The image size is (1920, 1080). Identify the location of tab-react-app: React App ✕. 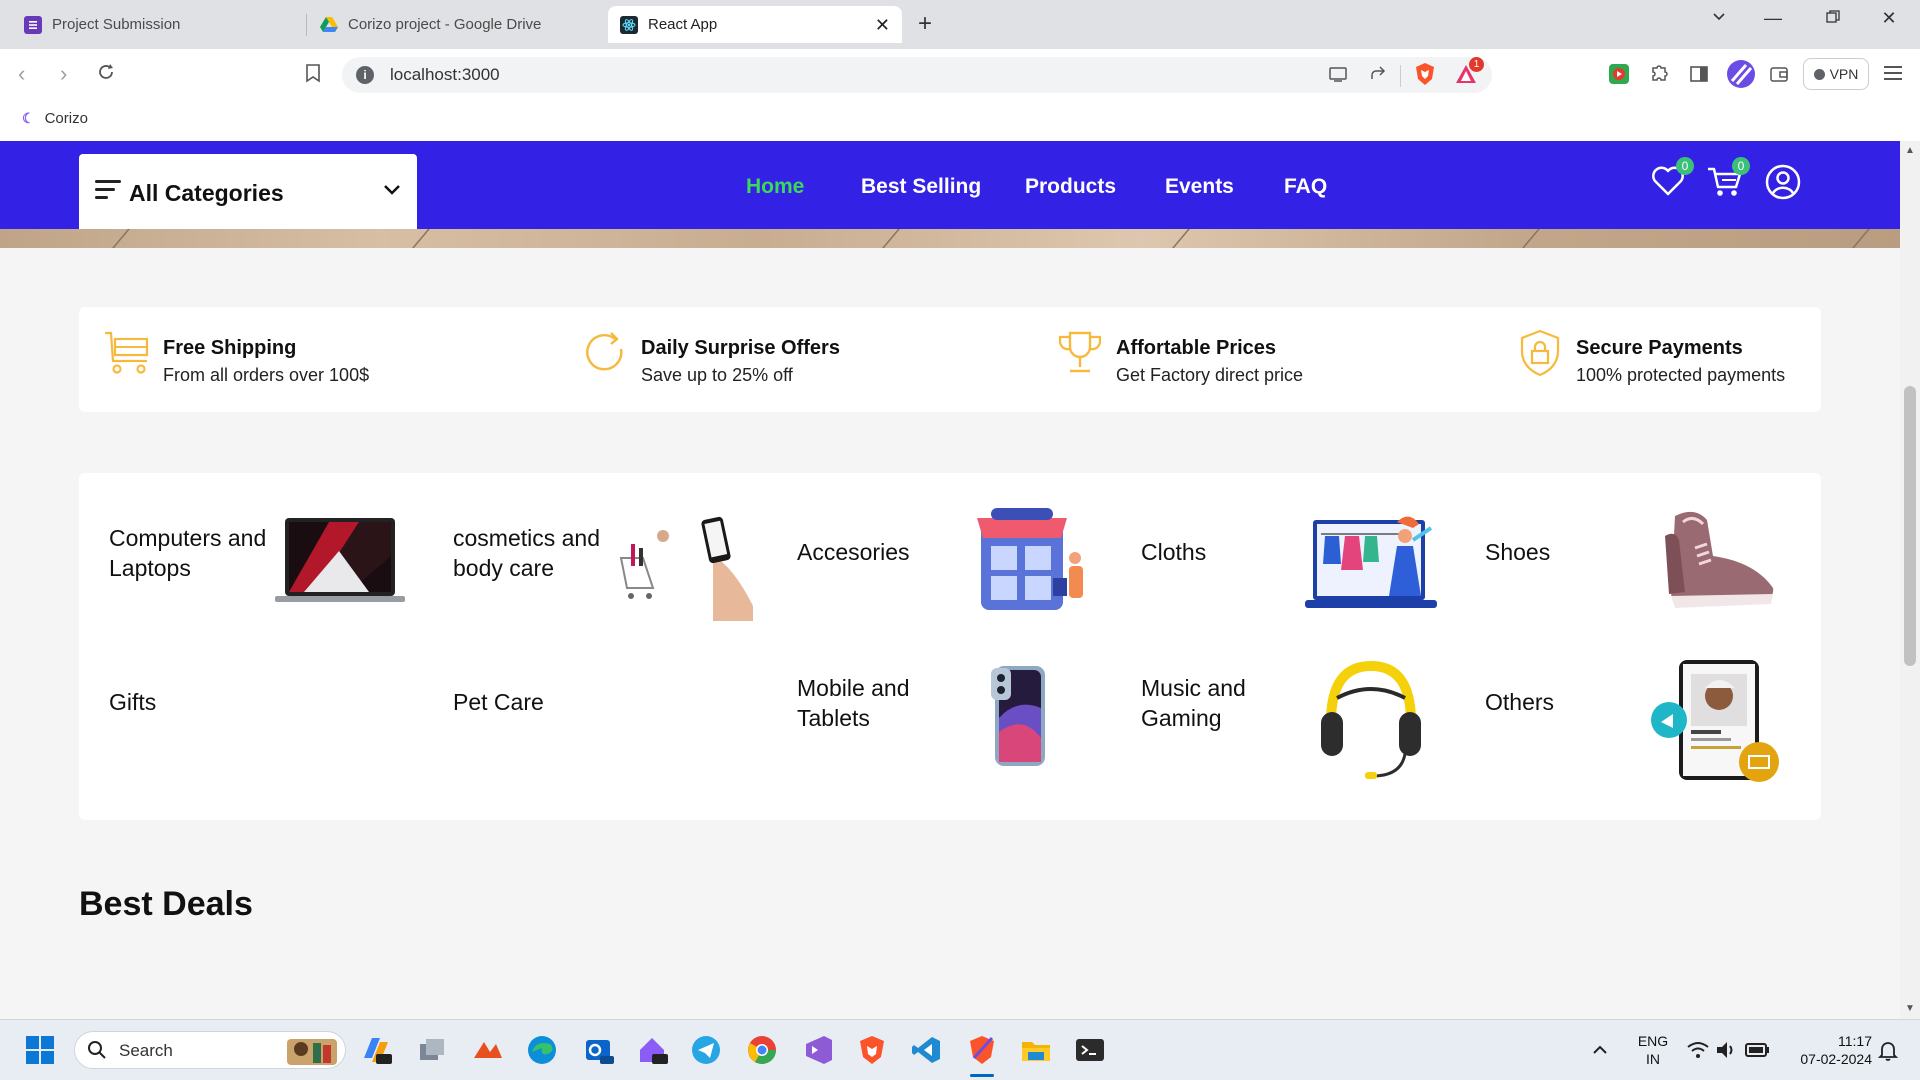
(755, 24).